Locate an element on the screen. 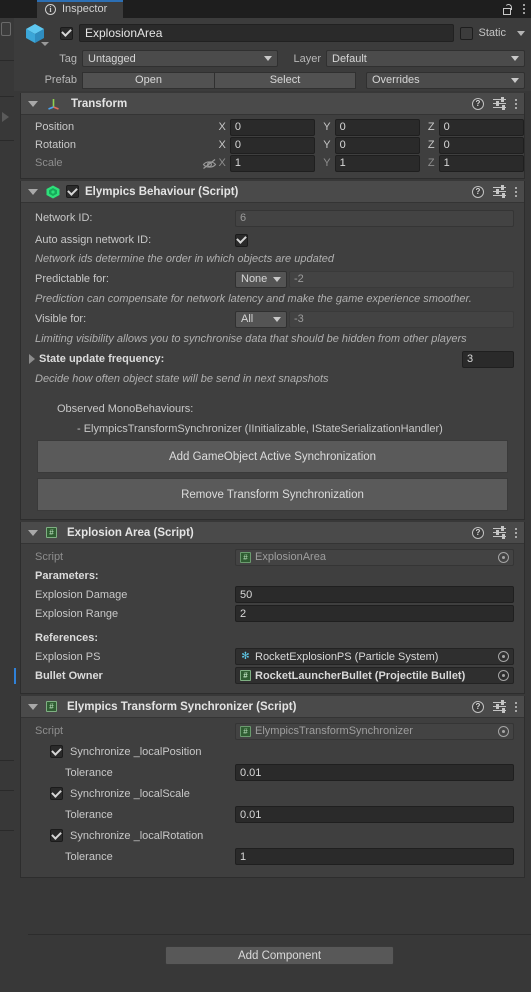 Image resolution: width=531 pixels, height=992 pixels. left-strip-button is located at coordinates (6, 29).